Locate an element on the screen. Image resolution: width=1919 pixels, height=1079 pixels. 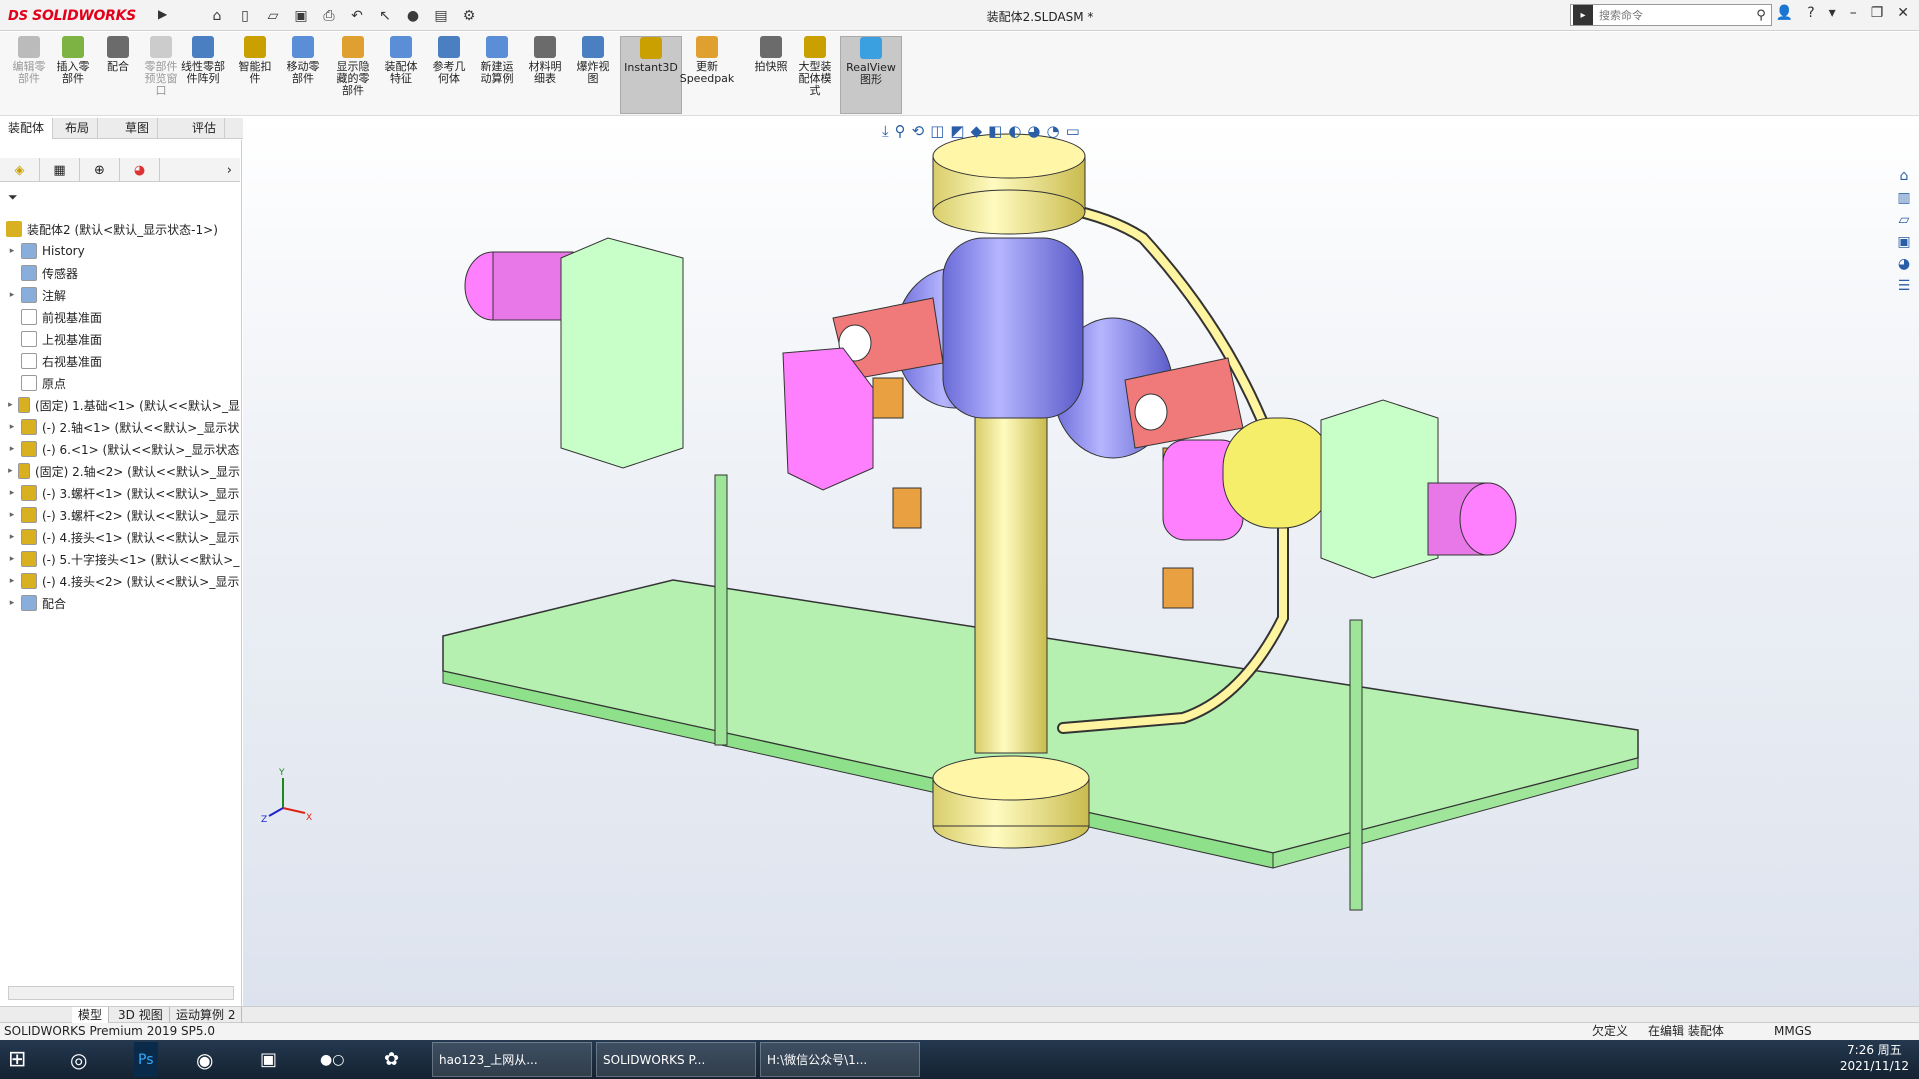
hide-show-icon: ◐ is located at coordinates (1014, 131).